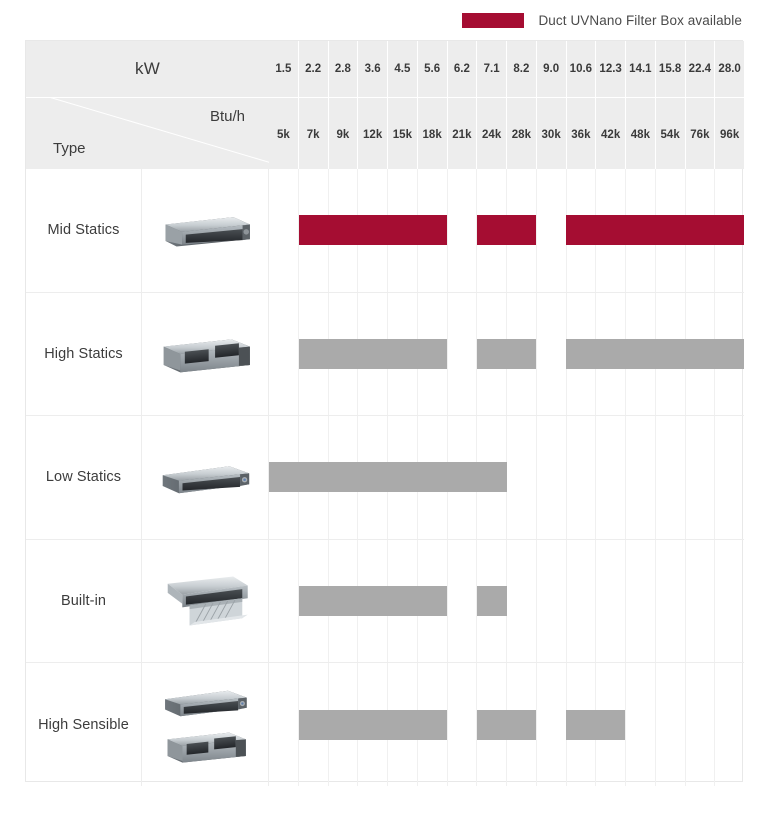  Describe the element at coordinates (147, 69) in the screenshot. I see `header-kw-cell: kW` at that location.